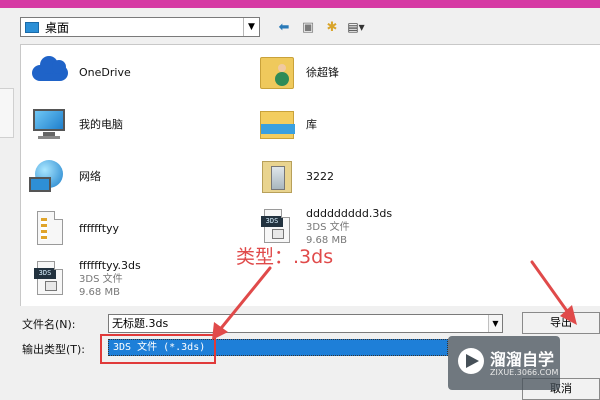  What do you see at coordinates (349, 213) in the screenshot?
I see `item-name: ddddddddd.3ds` at bounding box center [349, 213].